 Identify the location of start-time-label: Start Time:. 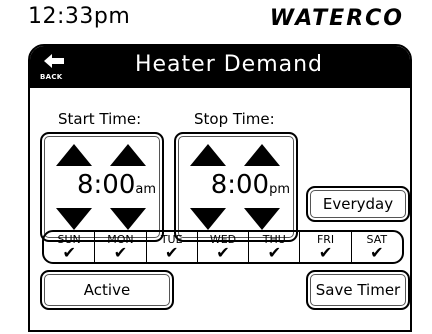
(100, 119).